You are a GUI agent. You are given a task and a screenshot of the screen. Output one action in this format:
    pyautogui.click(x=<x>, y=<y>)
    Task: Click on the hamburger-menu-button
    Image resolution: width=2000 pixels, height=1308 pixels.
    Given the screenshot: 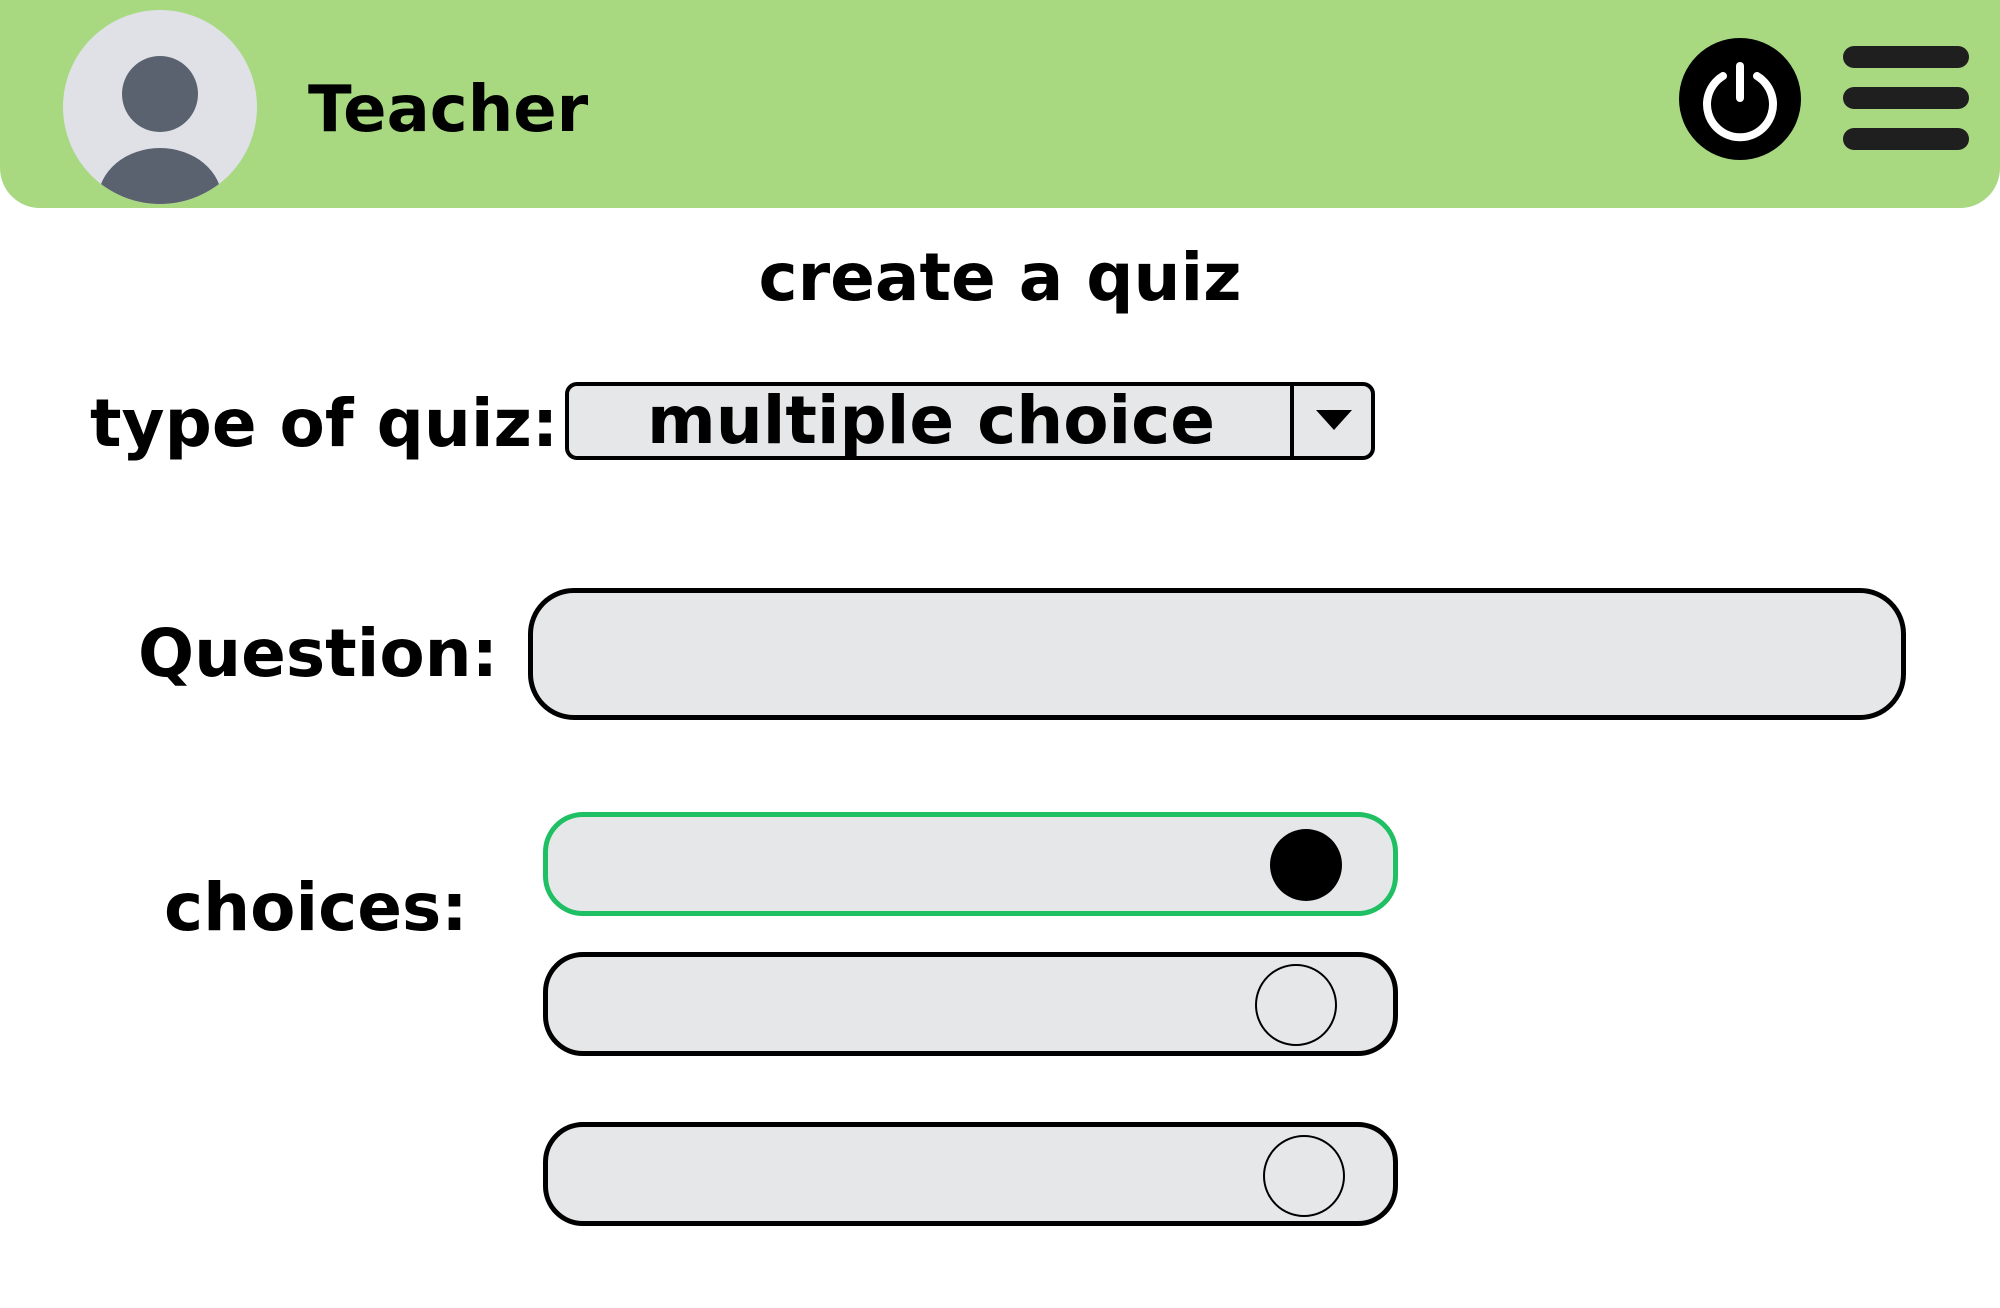 What is the action you would take?
    pyautogui.click(x=1906, y=98)
    